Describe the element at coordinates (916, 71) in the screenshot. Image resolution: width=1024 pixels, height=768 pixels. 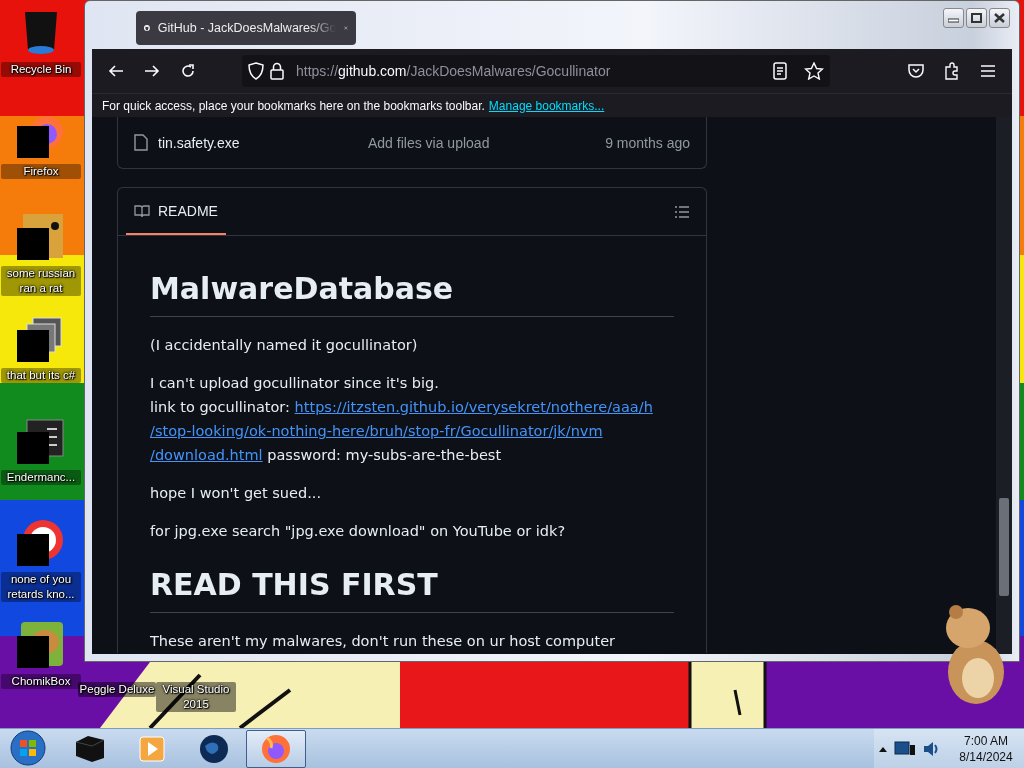
I see `pocket-icon` at that location.